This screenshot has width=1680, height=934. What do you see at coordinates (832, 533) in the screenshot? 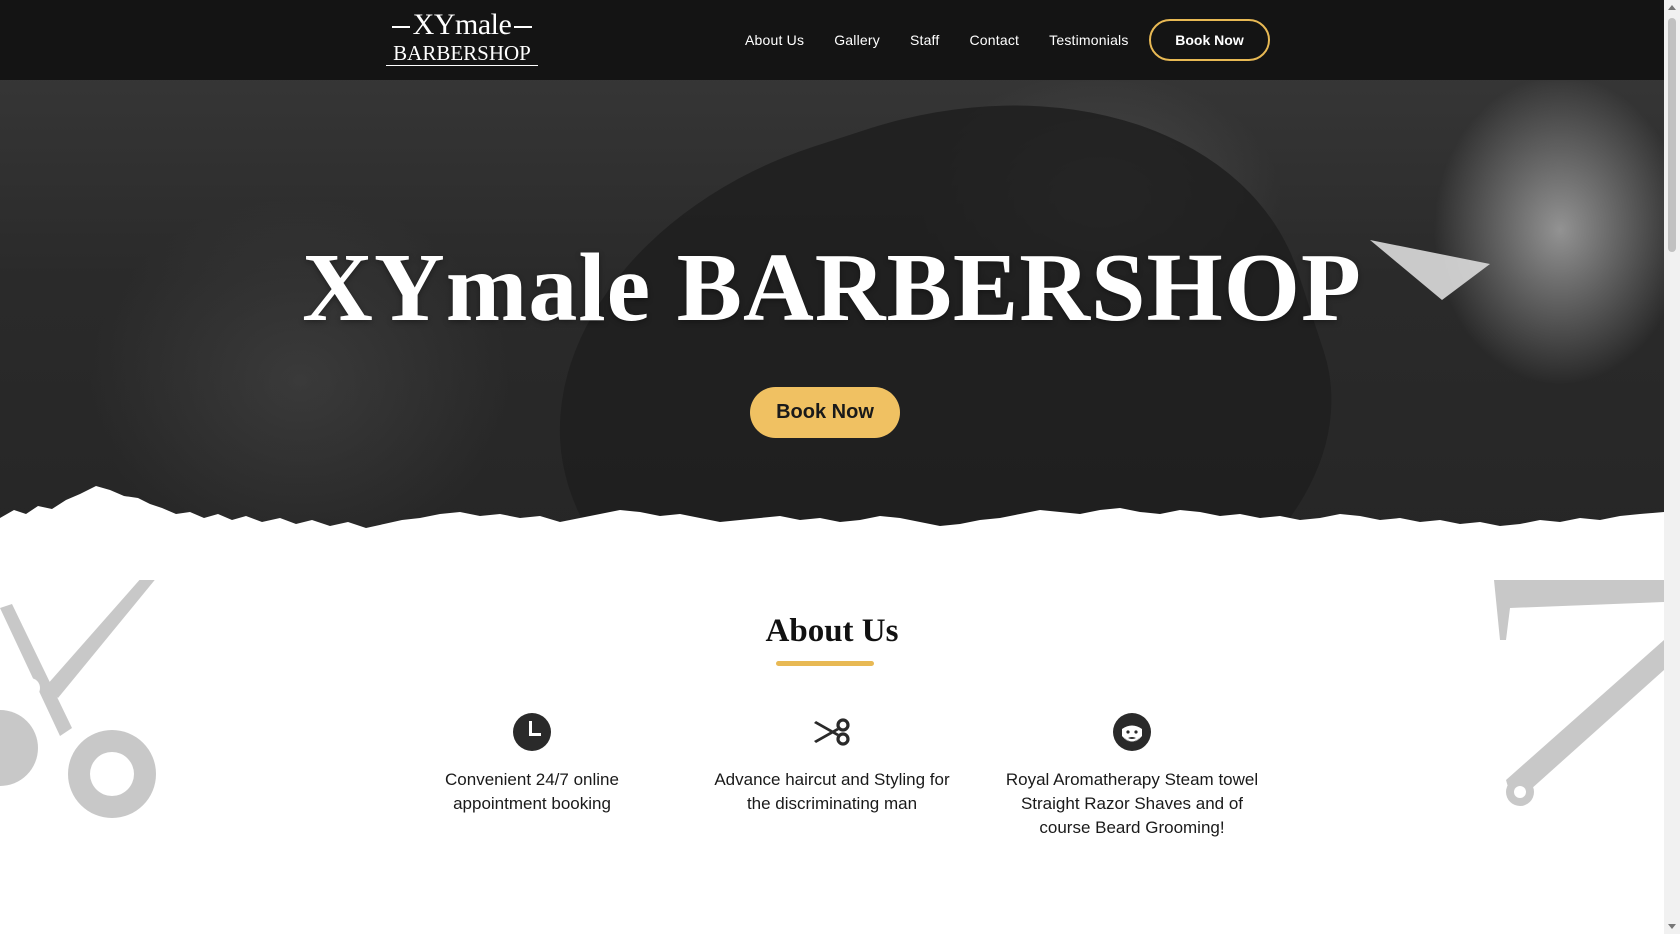
I see `torn-paper-divider` at bounding box center [832, 533].